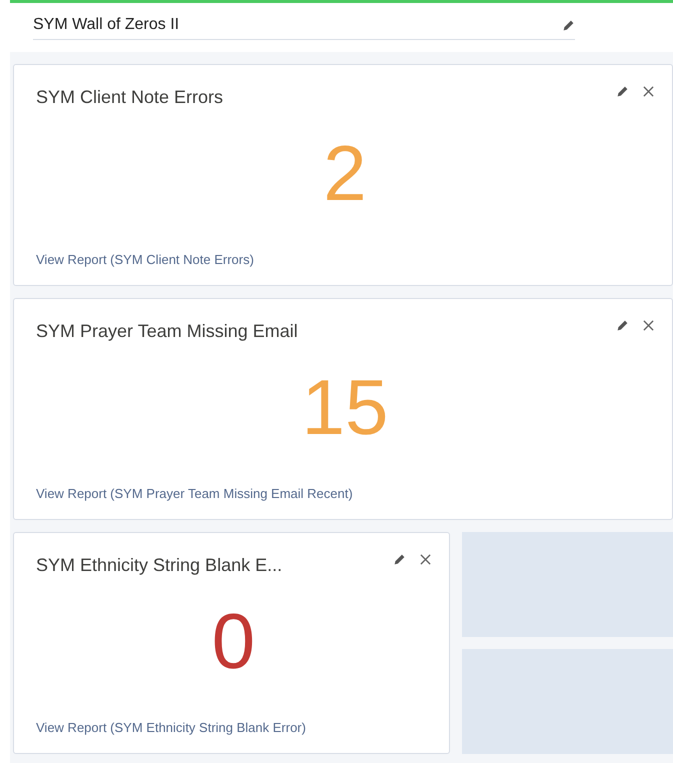  Describe the element at coordinates (345, 173) in the screenshot. I see `metric-value: 2` at that location.